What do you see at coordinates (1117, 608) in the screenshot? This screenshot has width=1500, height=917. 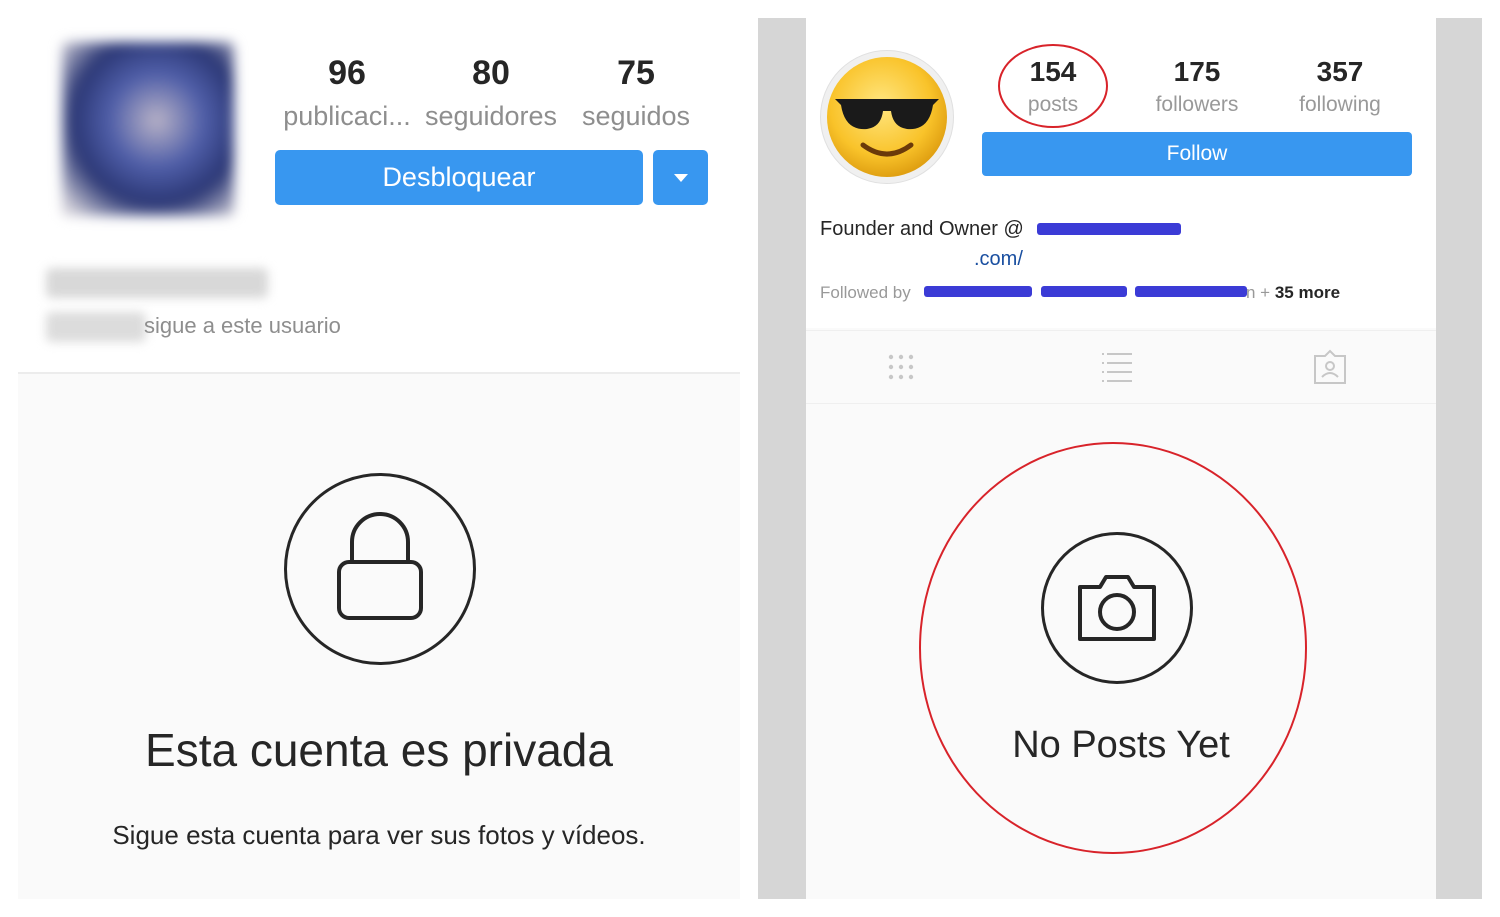 I see `camera-icon` at bounding box center [1117, 608].